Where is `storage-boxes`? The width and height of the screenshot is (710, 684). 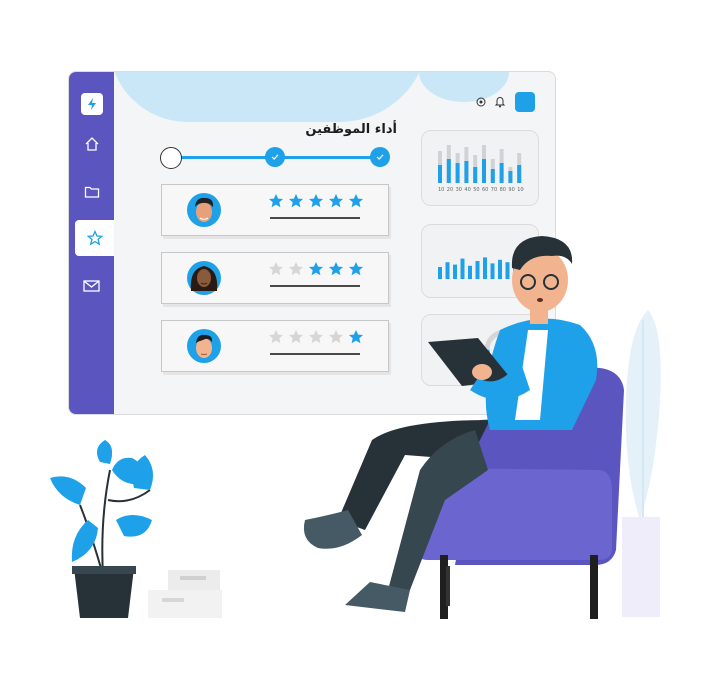
storage-boxes is located at coordinates (185, 594).